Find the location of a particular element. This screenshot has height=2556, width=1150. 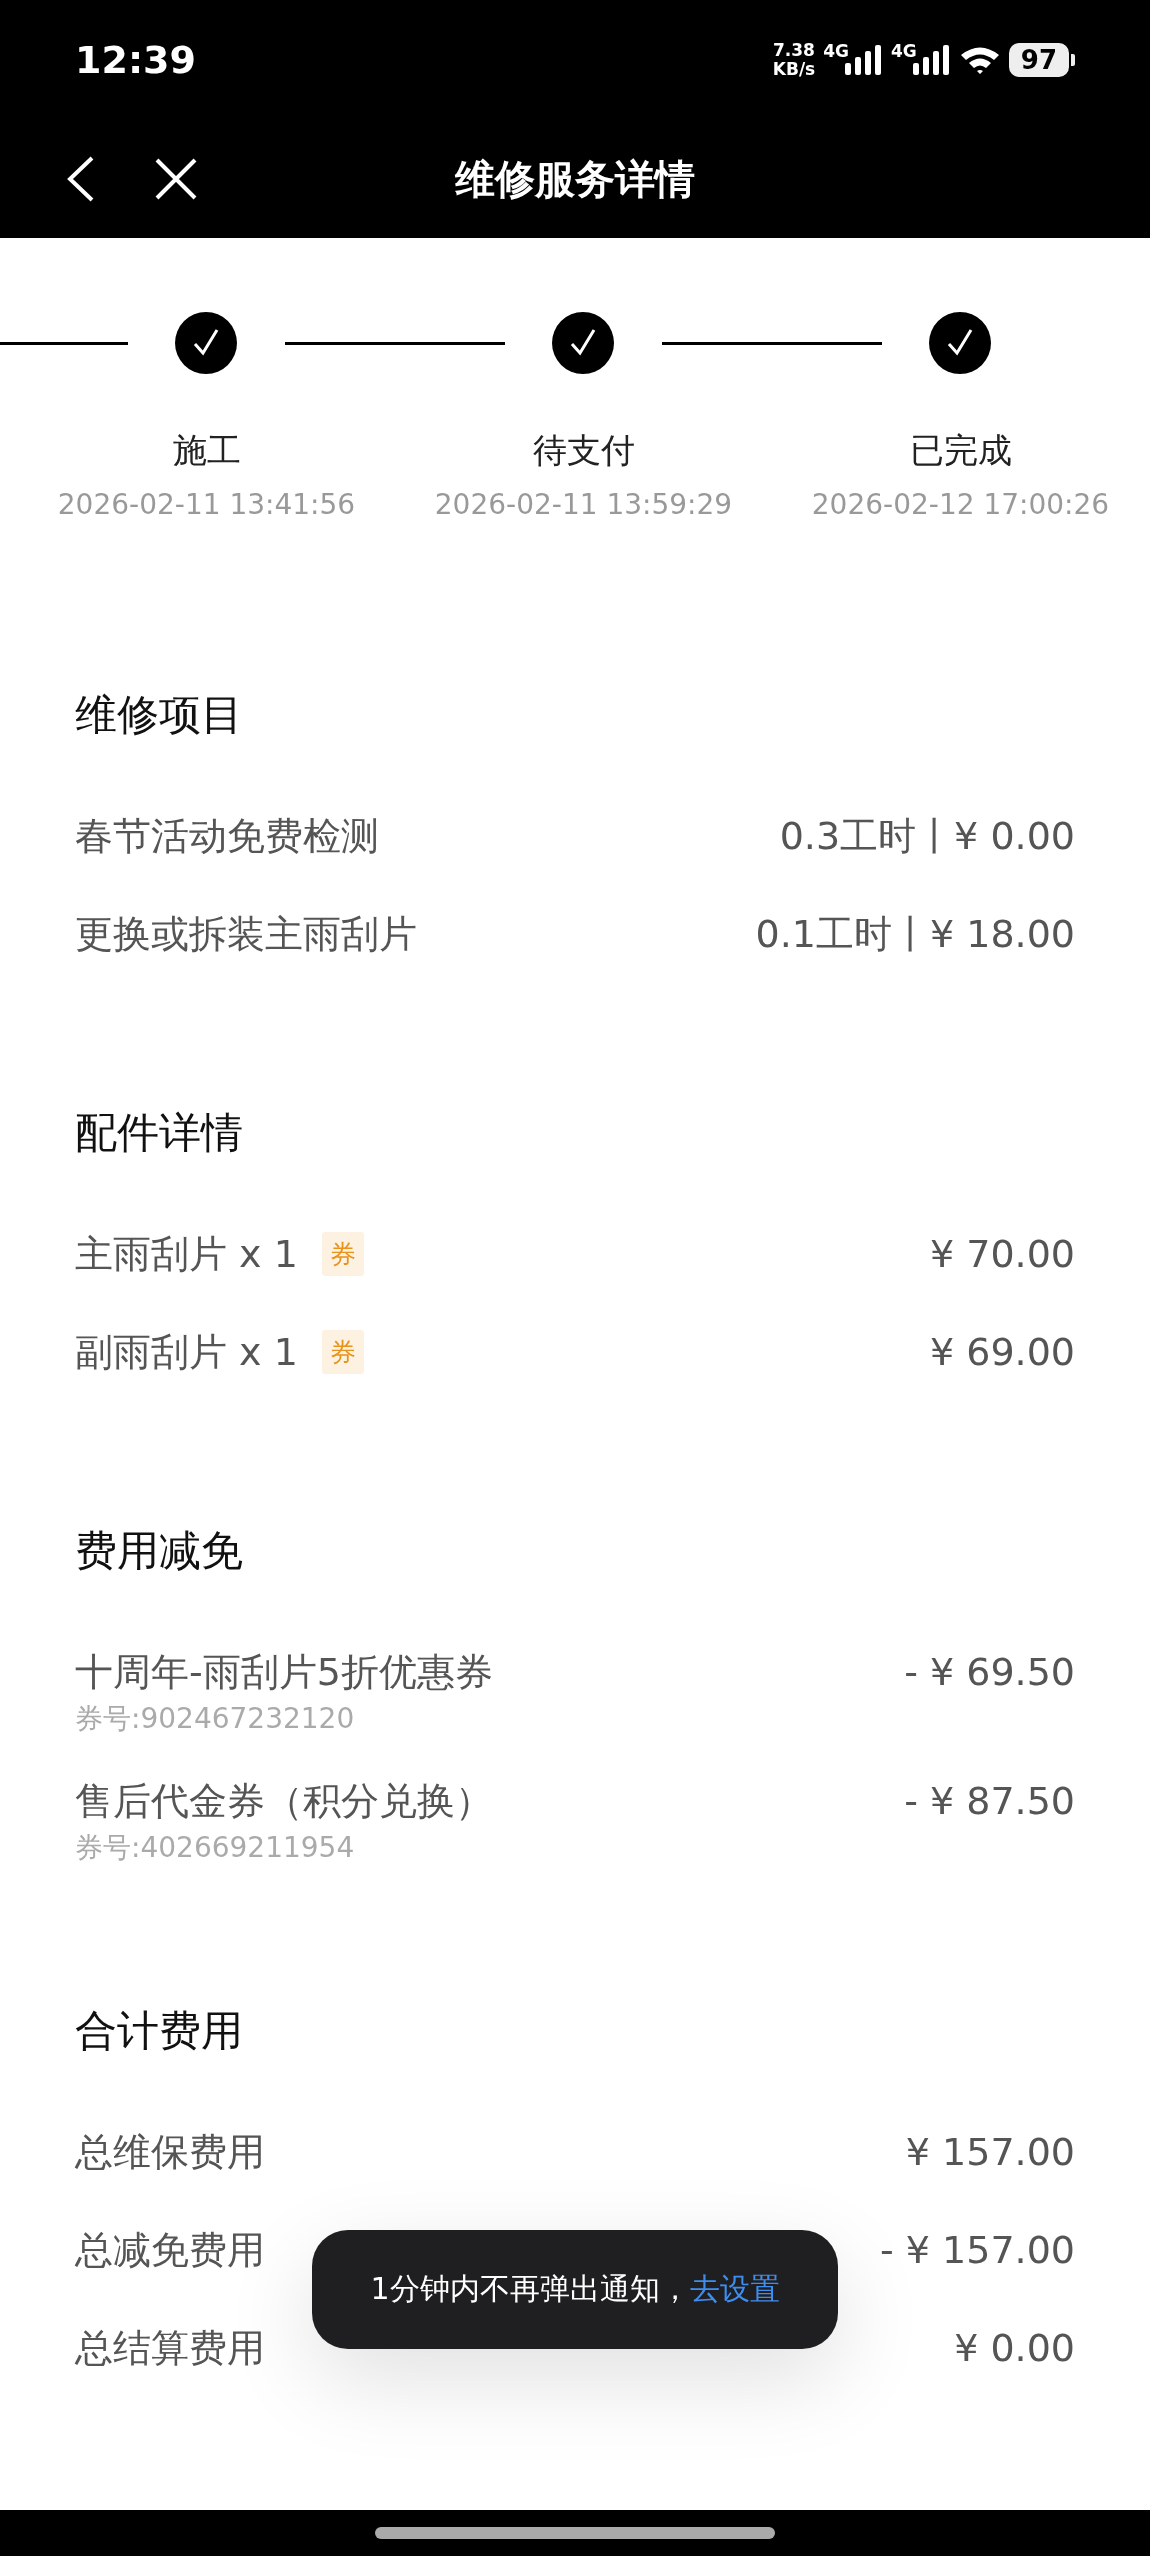

toast-message: 1分钟内不再弹出通知， is located at coordinates (530, 2289).